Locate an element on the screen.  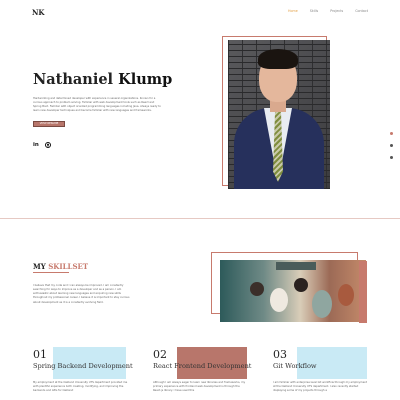
last-name: Klump is located at coordinates (145, 79).